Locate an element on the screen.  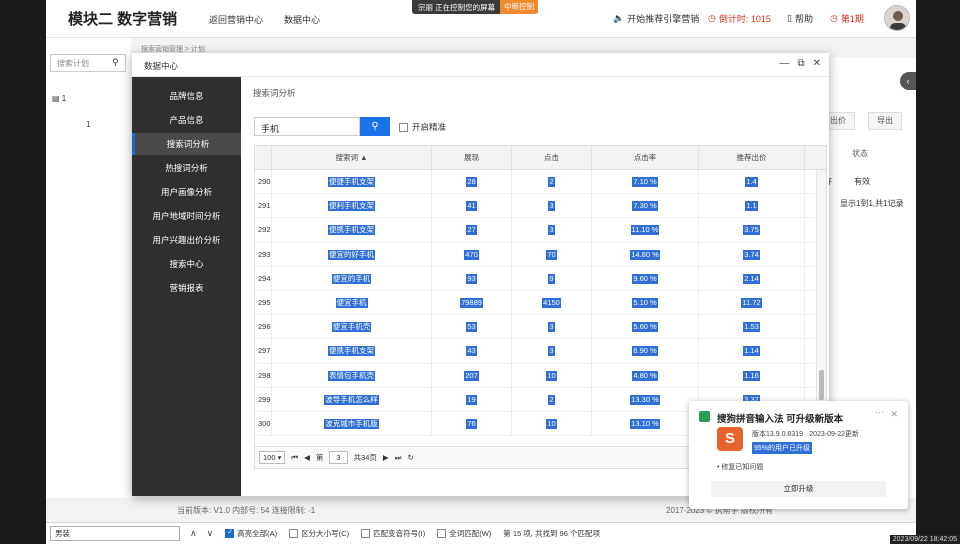
cell-keyword: 便携手机支架 is located at coordinates (352, 351).